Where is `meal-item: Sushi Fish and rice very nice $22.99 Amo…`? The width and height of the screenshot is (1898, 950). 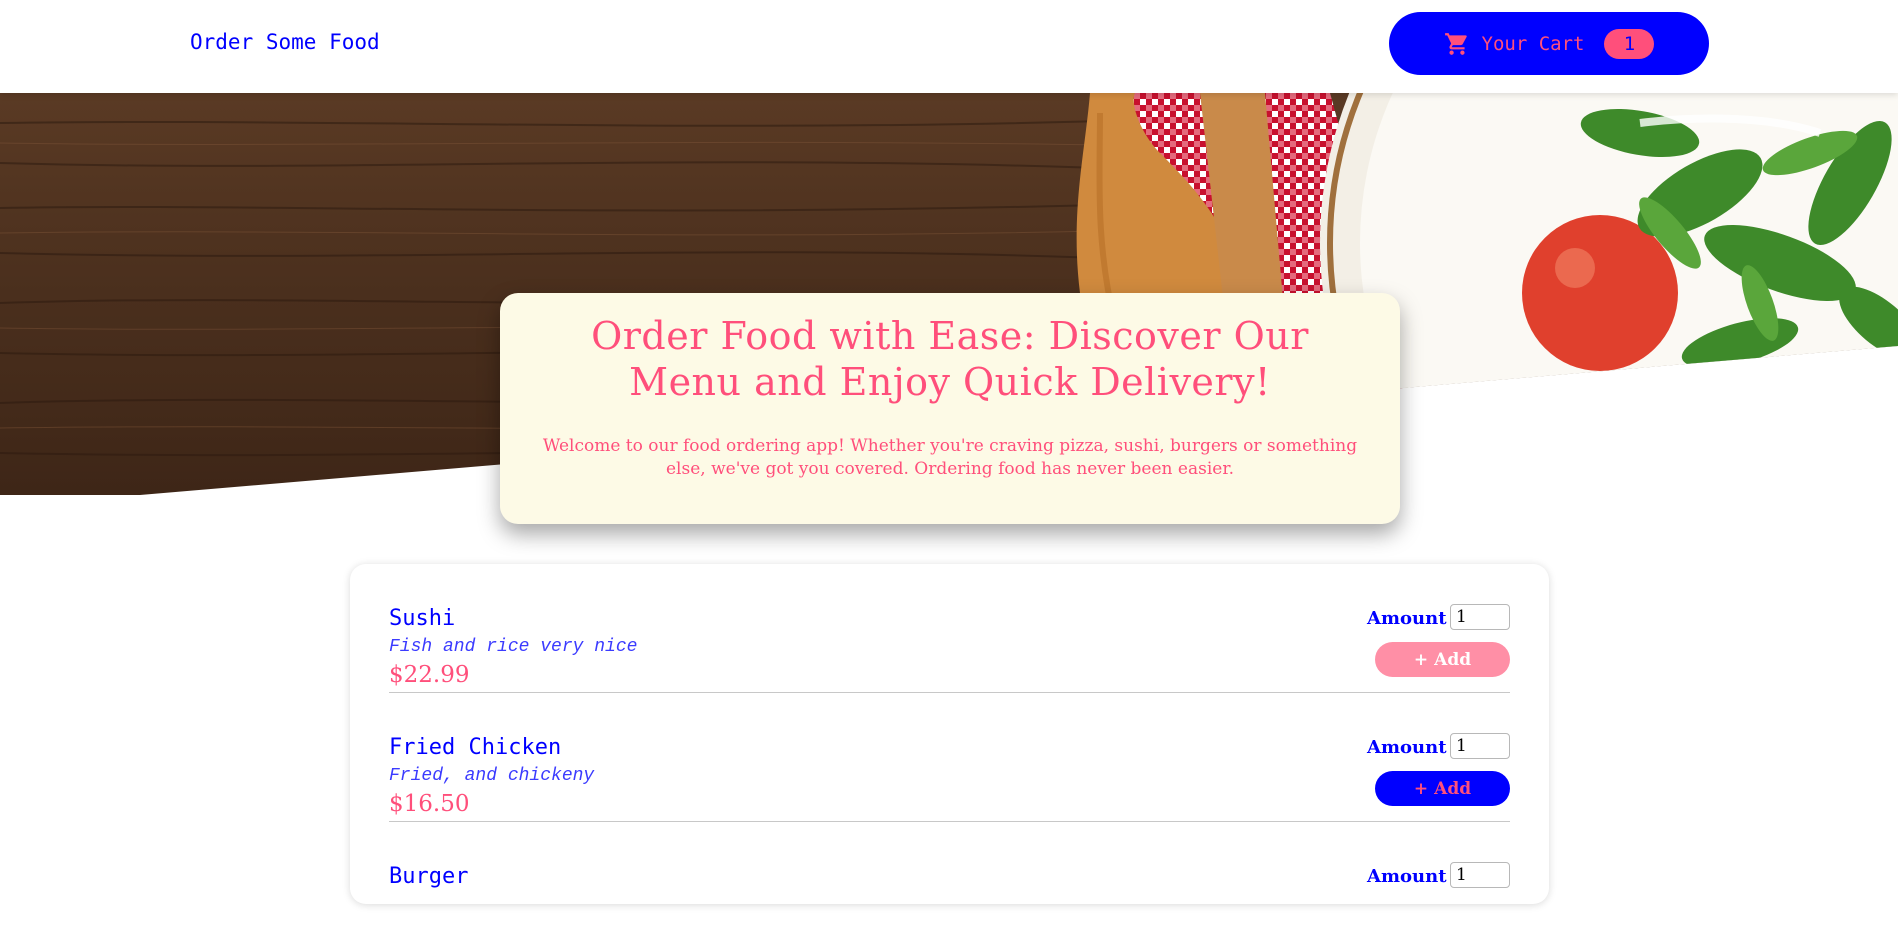
meal-item: Sushi Fish and rice very nice $22.99 Amo… is located at coordinates (949, 628).